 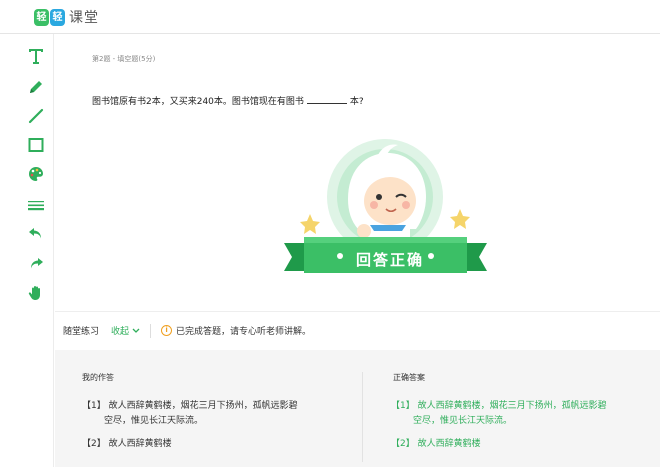 I want to click on correct-answer-2-text: 故人西辞黄鹤楼, so click(x=449, y=444).